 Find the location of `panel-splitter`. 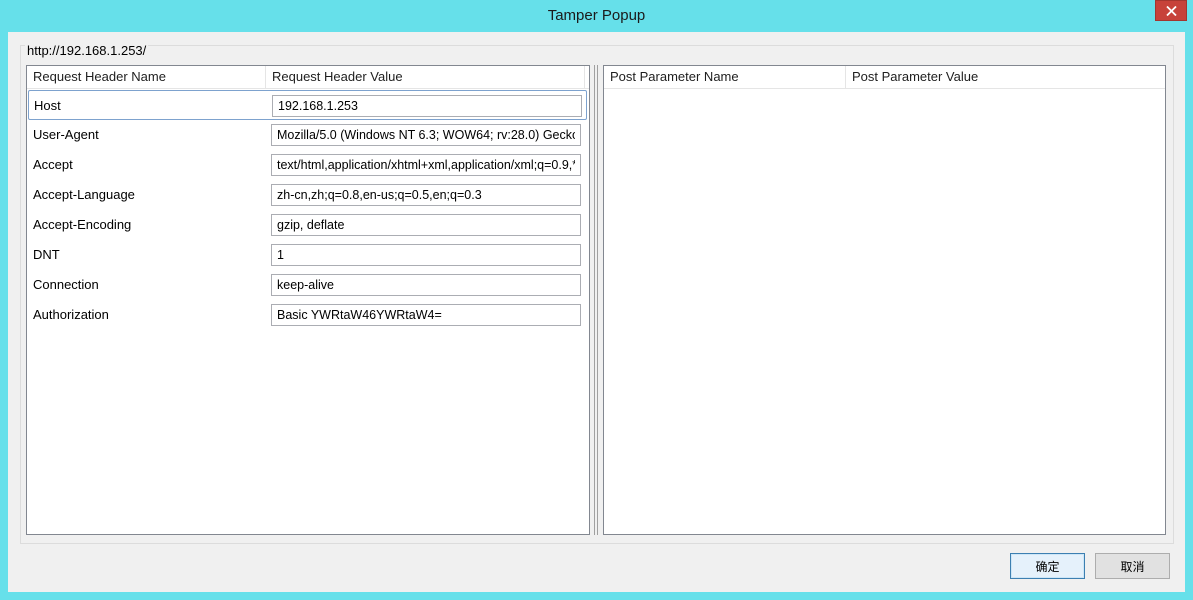

panel-splitter is located at coordinates (596, 300).